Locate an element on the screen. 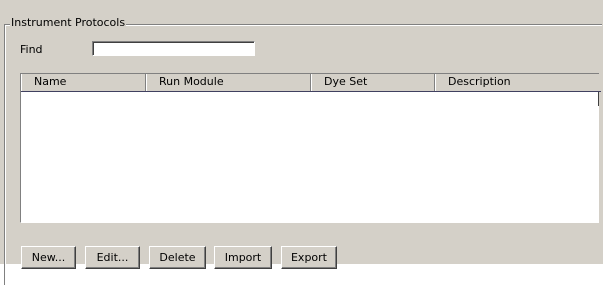  scrollbar-edge is located at coordinates (598, 99).